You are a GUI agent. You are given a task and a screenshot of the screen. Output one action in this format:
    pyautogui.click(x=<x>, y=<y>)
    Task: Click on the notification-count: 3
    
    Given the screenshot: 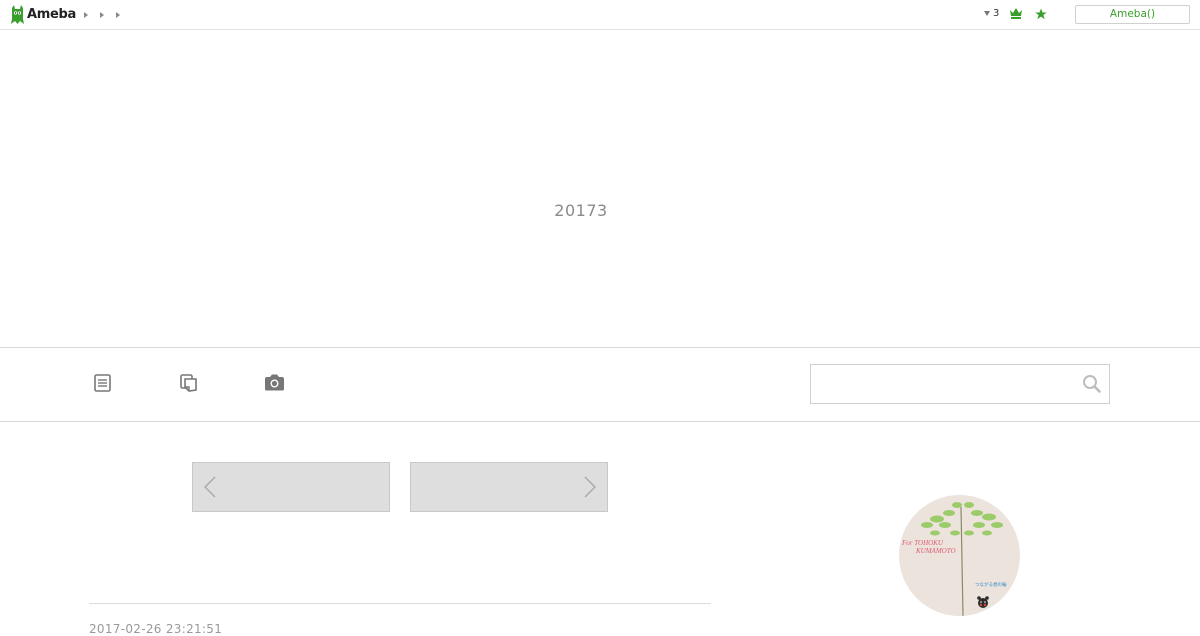 What is the action you would take?
    pyautogui.click(x=996, y=13)
    